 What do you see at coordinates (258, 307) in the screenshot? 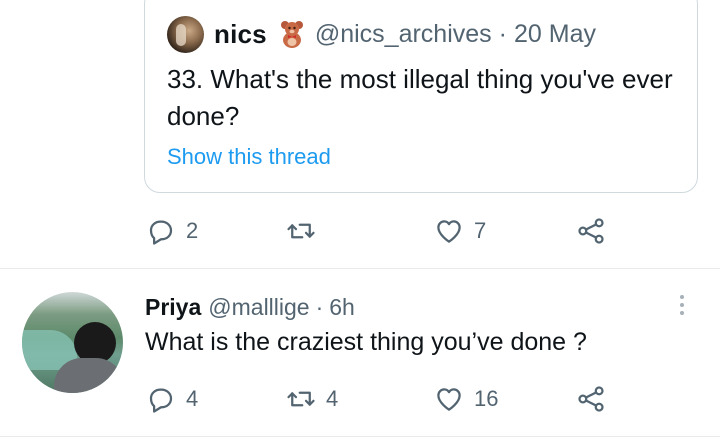
I see `handle: @malllige` at bounding box center [258, 307].